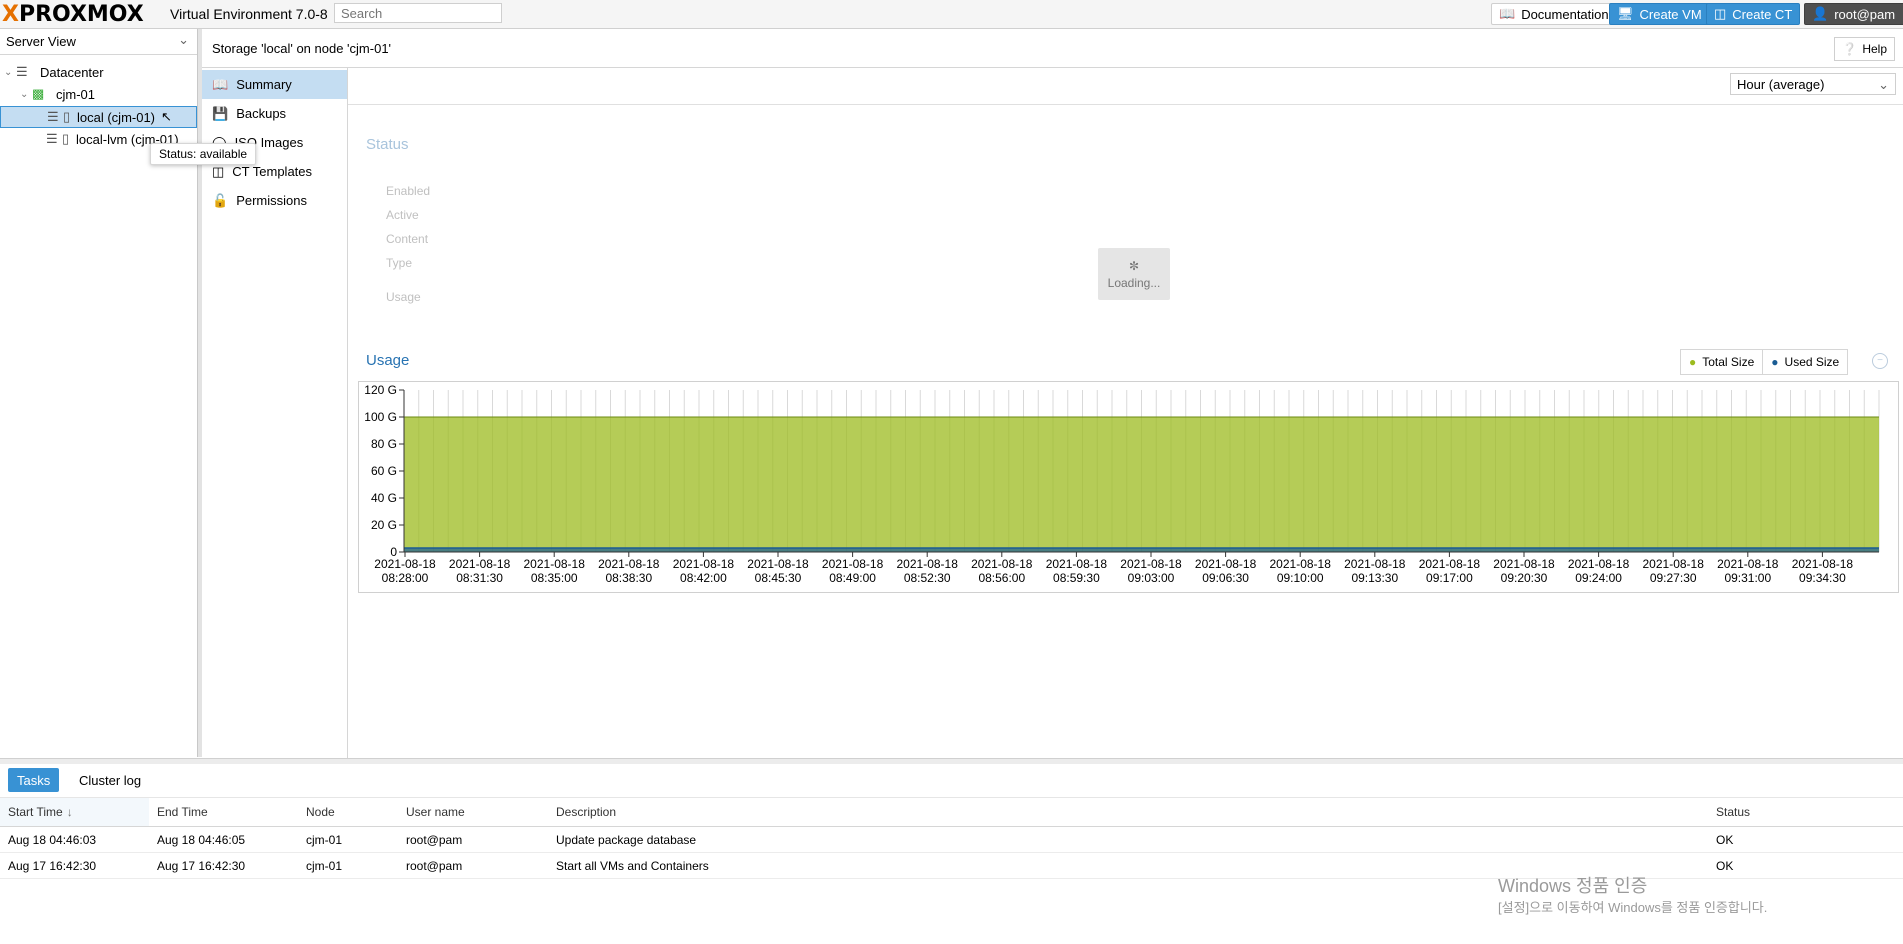 This screenshot has height=944, width=1903. I want to click on create-ct-label: Create CT, so click(1762, 14).